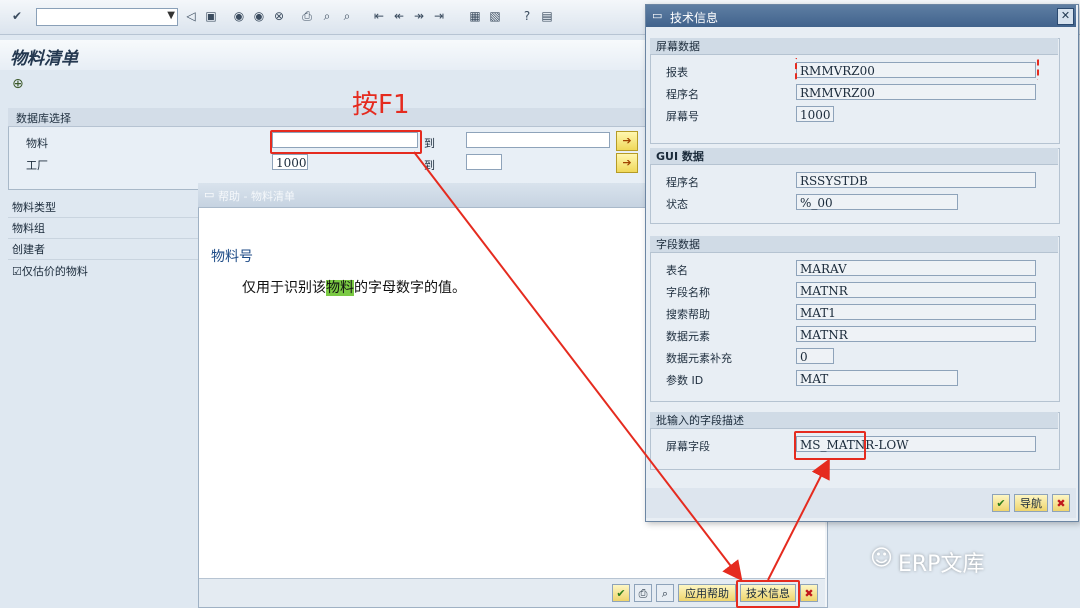  Describe the element at coordinates (881, 558) in the screenshot. I see `wechat-icon: ☺` at that location.